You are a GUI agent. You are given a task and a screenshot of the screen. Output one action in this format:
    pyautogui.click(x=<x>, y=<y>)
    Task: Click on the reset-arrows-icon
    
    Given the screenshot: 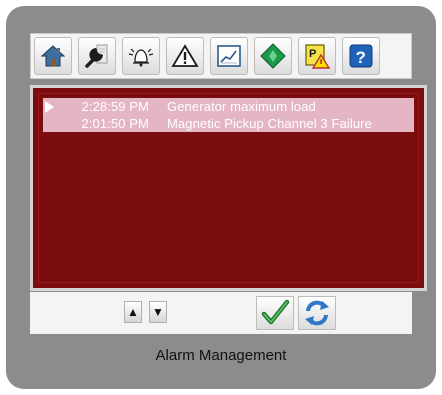 What is the action you would take?
    pyautogui.click(x=317, y=313)
    